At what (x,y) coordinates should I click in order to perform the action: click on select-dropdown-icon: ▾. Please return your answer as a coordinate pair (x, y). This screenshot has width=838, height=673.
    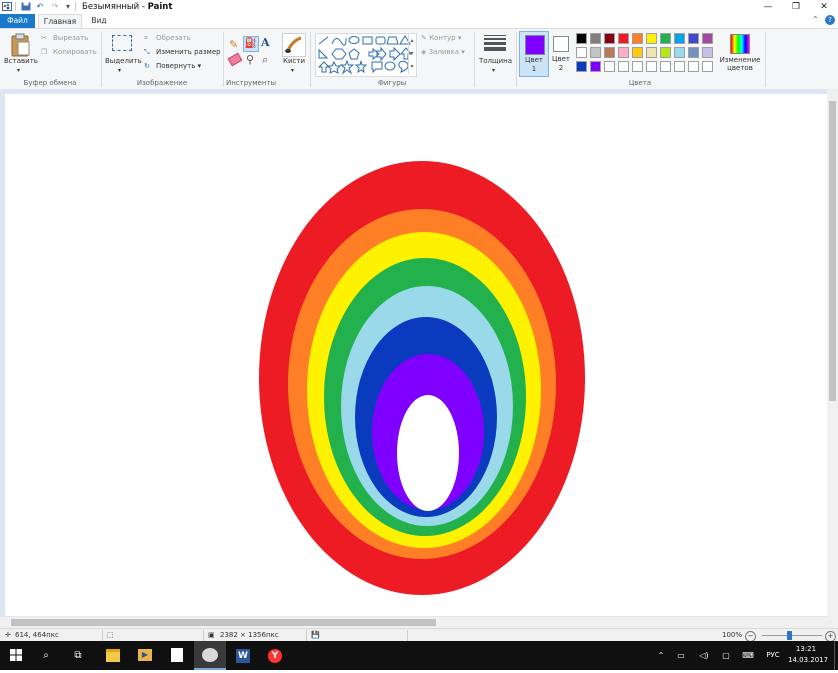
    Looking at the image, I should click on (119, 70).